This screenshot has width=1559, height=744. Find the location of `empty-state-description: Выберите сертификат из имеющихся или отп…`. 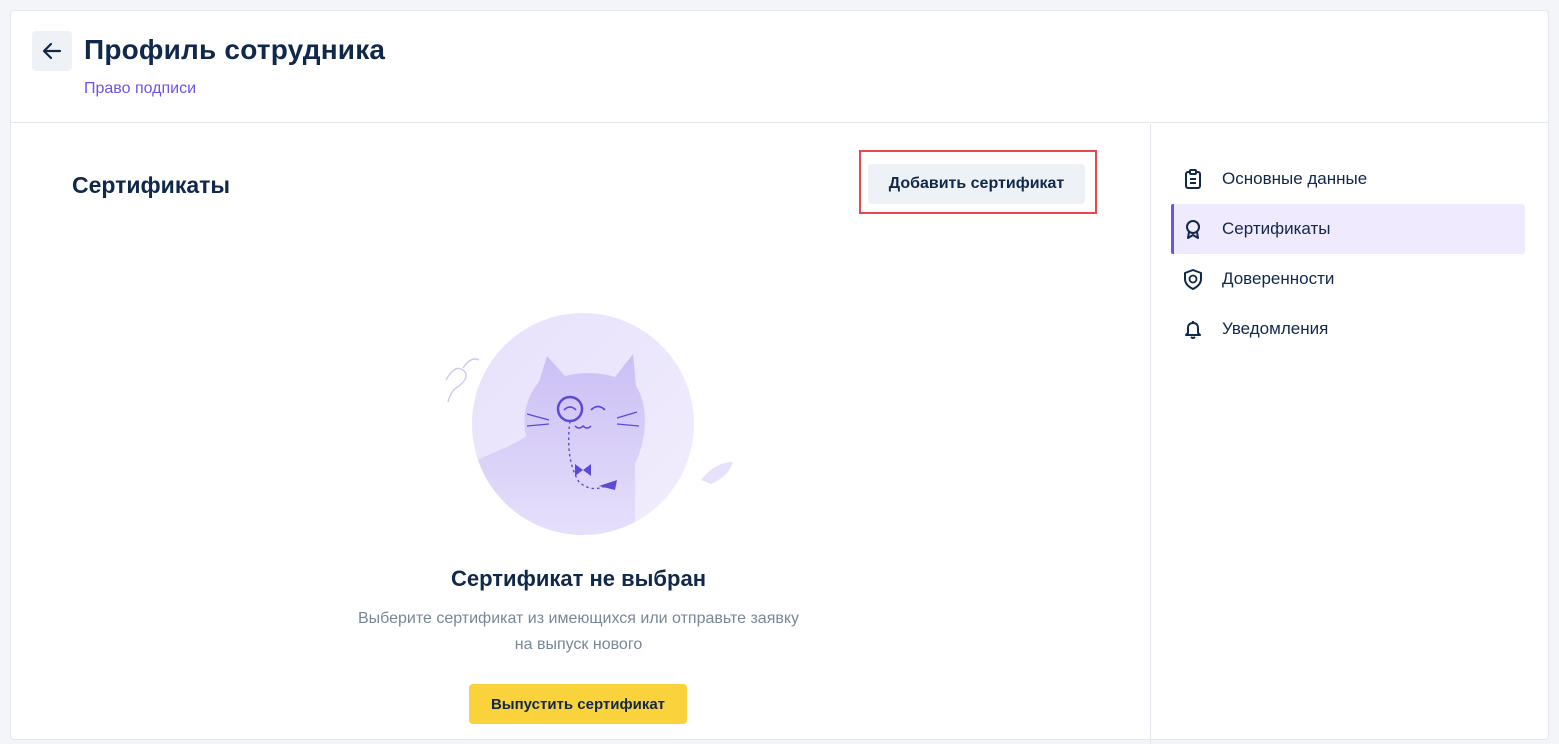

empty-state-description: Выберите сертификат из имеющихся или отп… is located at coordinates (578, 632).